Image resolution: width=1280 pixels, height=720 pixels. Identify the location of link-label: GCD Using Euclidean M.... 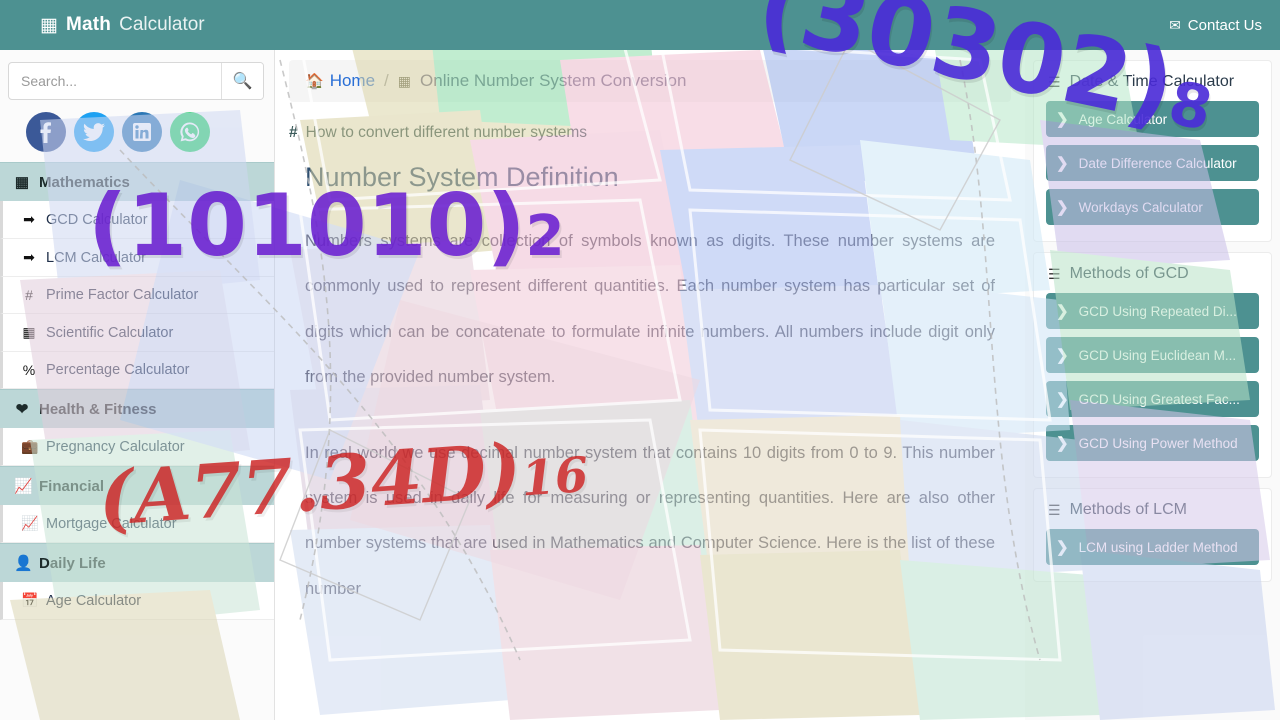
(1157, 355).